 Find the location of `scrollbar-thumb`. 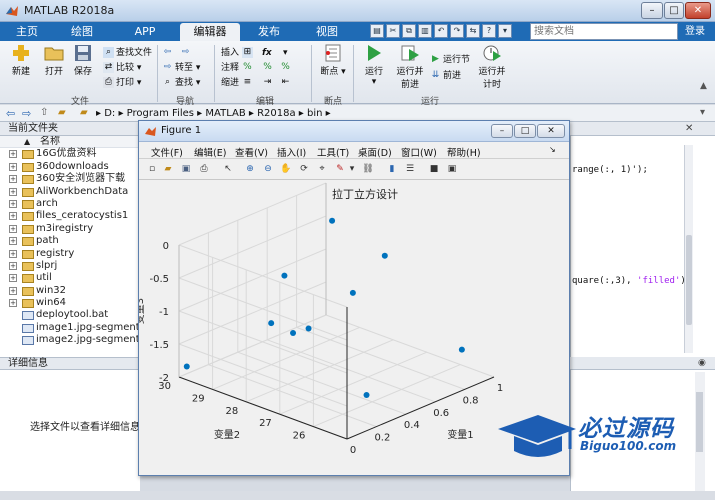

scrollbar-thumb is located at coordinates (689, 280).